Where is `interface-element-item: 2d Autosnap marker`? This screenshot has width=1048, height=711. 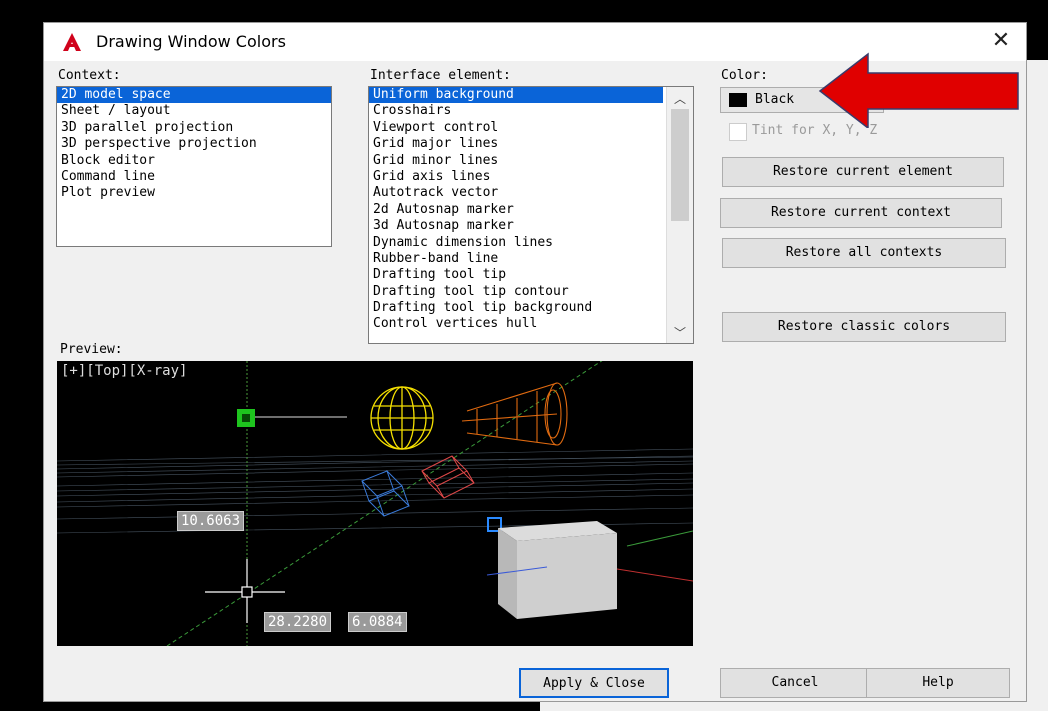
interface-element-item: 2d Autosnap marker is located at coordinates (516, 210).